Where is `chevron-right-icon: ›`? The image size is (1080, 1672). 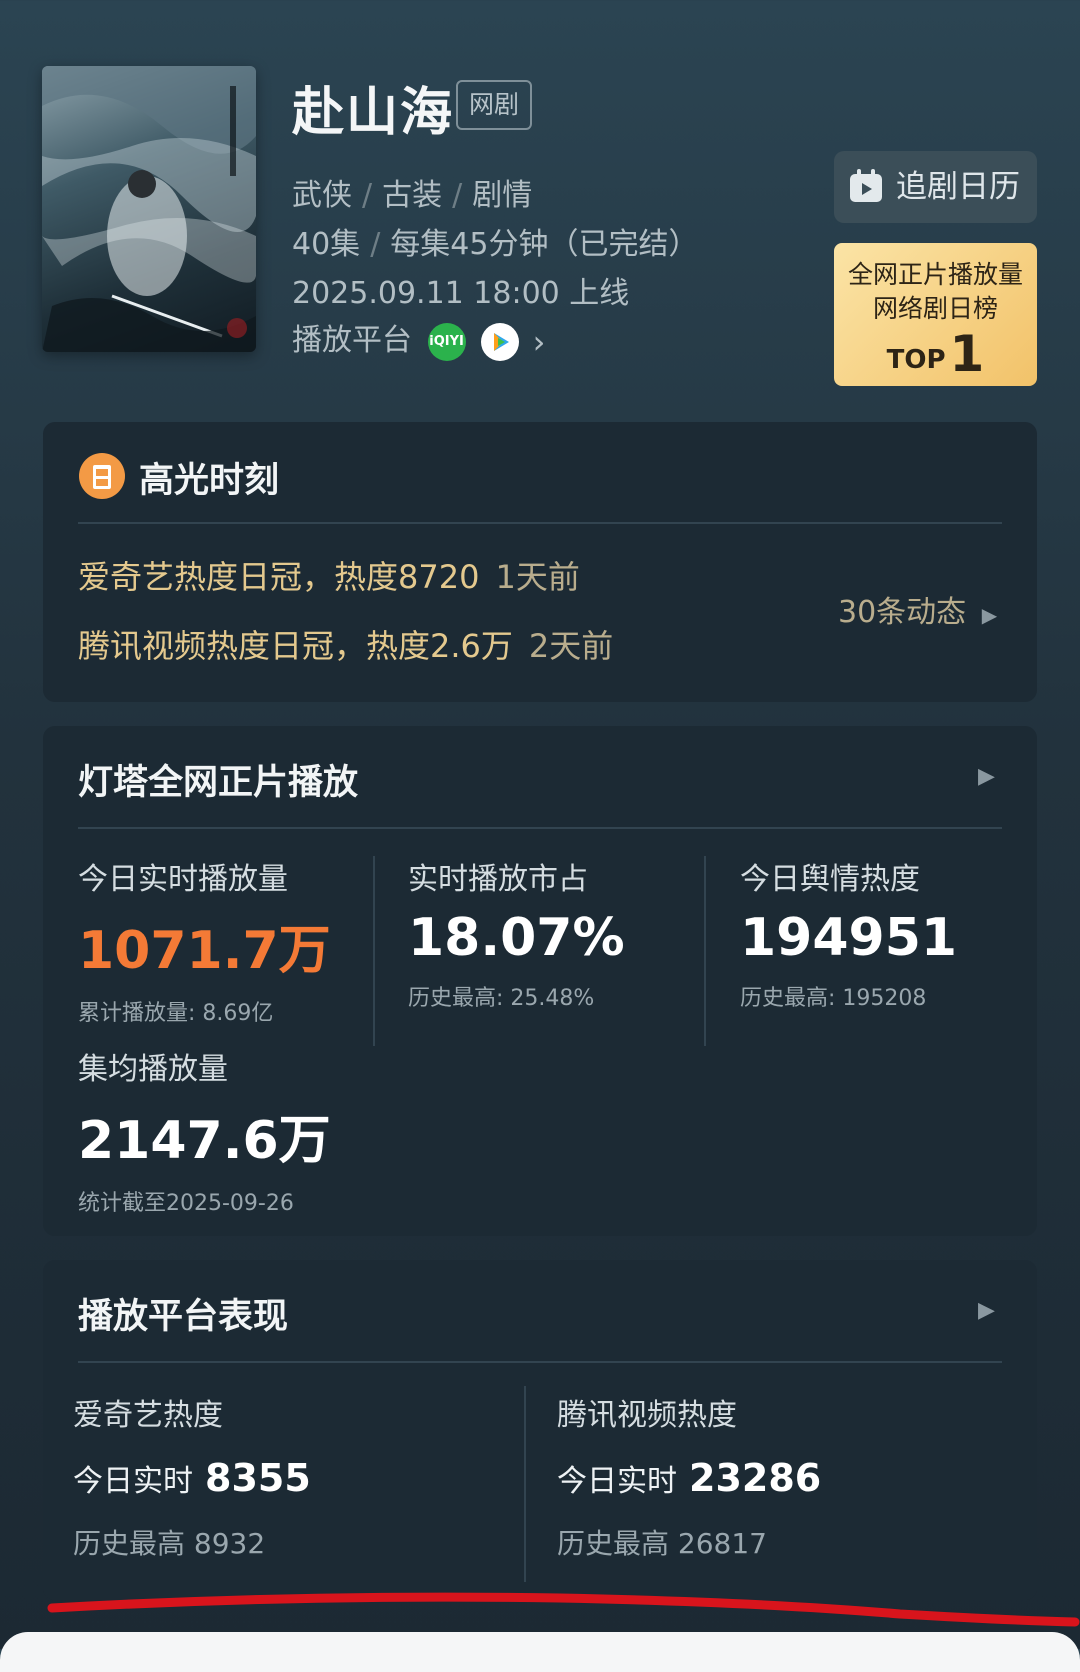 chevron-right-icon: › is located at coordinates (539, 342).